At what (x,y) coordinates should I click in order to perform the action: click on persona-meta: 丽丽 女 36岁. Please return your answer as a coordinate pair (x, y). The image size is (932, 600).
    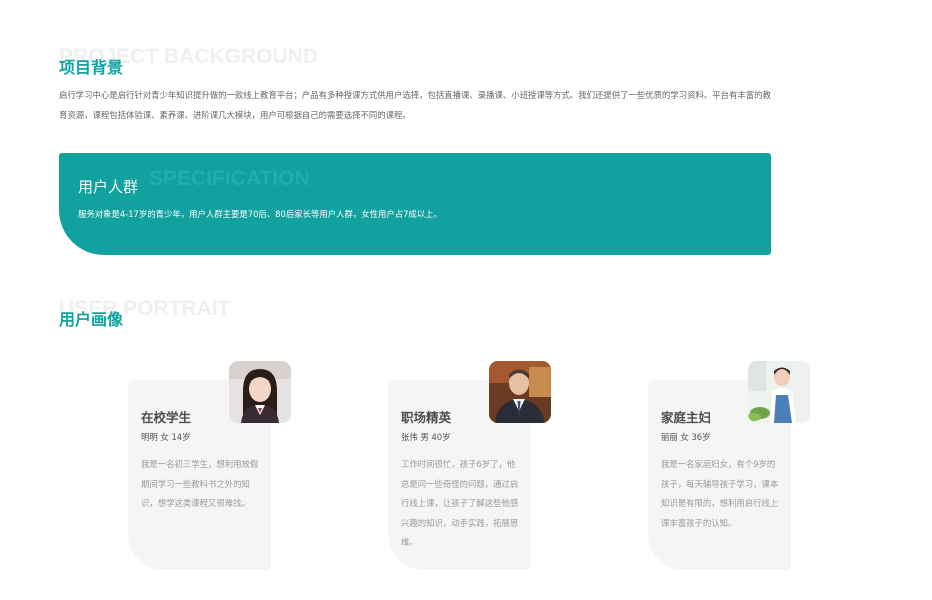
    Looking at the image, I should click on (686, 437).